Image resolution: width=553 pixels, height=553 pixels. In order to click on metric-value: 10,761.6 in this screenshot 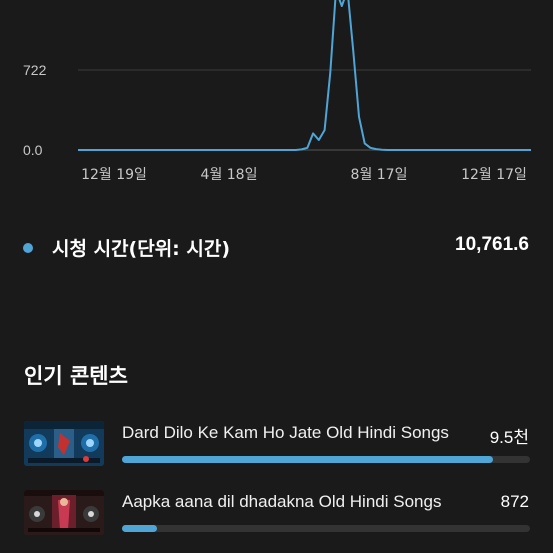, I will do `click(492, 244)`.